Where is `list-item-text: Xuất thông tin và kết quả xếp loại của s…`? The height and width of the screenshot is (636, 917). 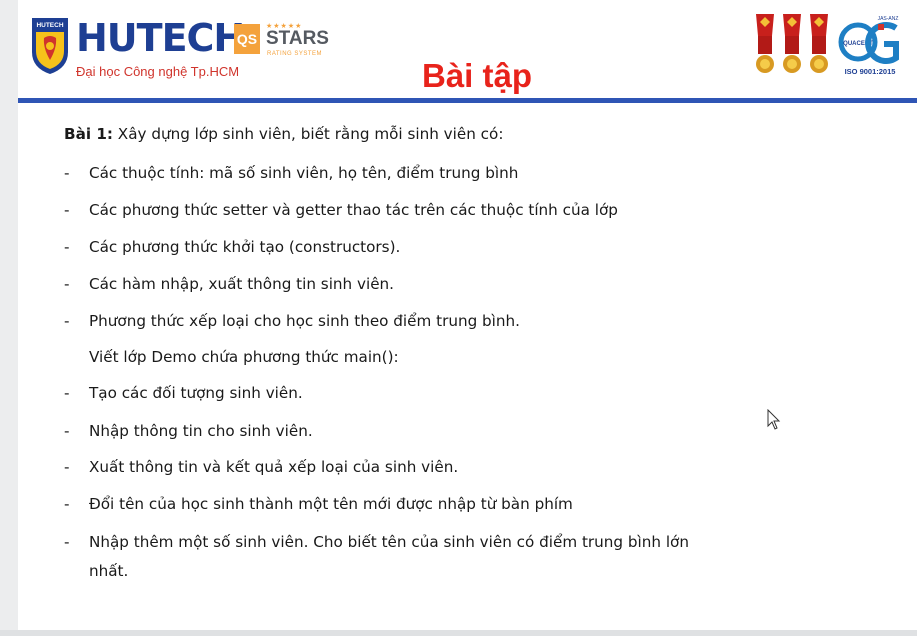
list-item-text: Xuất thông tin và kết quả xếp loại của s… is located at coordinates (274, 467).